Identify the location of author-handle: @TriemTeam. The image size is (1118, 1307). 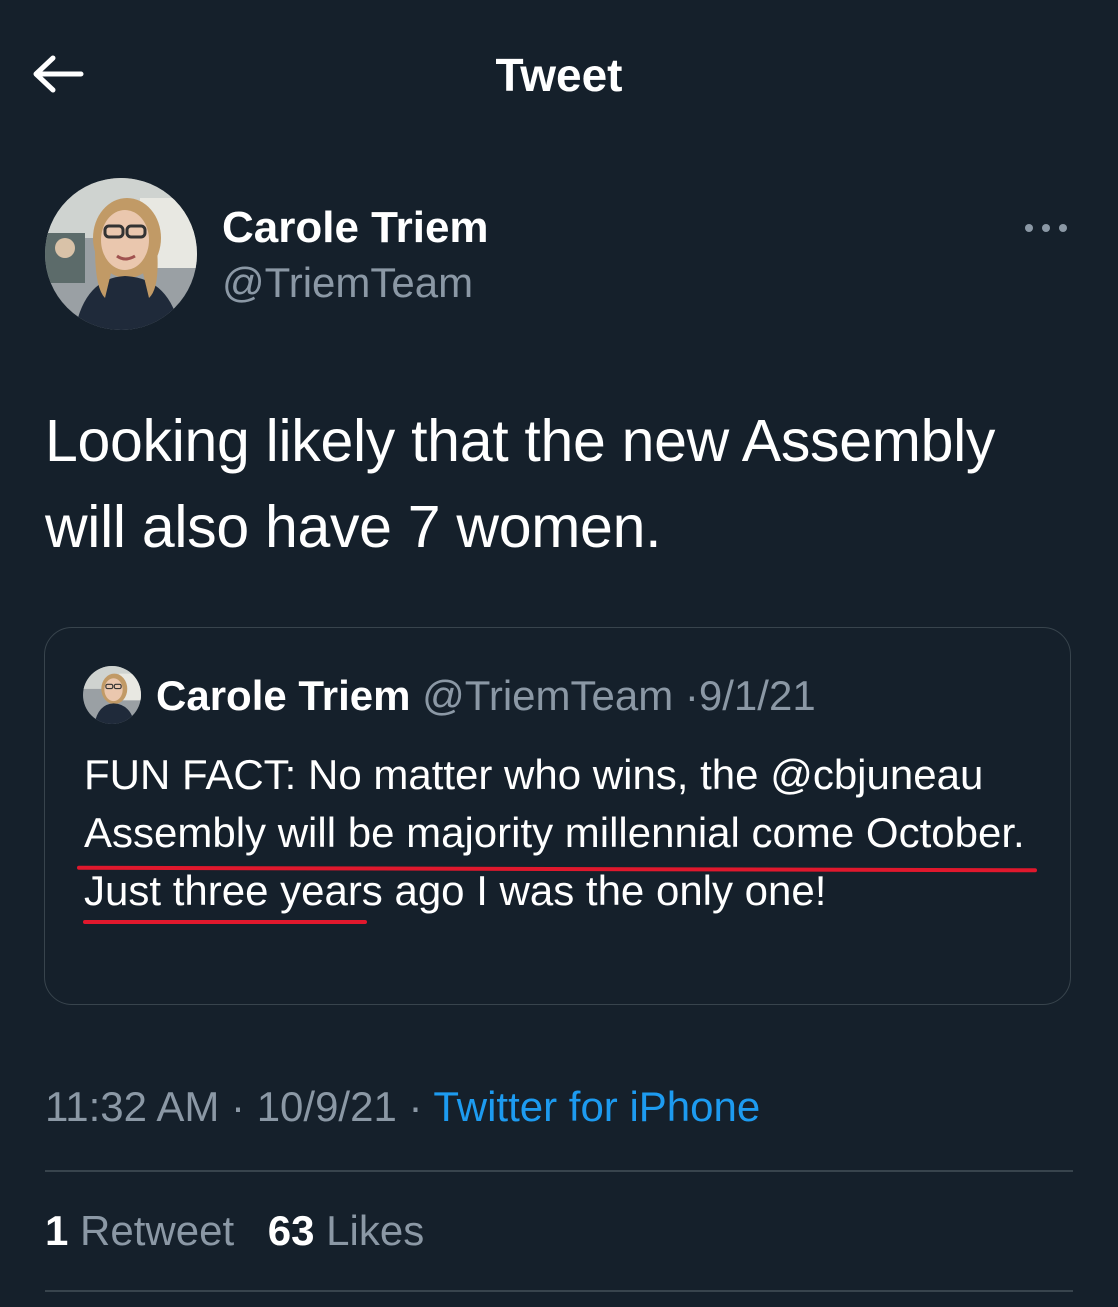
(347, 283).